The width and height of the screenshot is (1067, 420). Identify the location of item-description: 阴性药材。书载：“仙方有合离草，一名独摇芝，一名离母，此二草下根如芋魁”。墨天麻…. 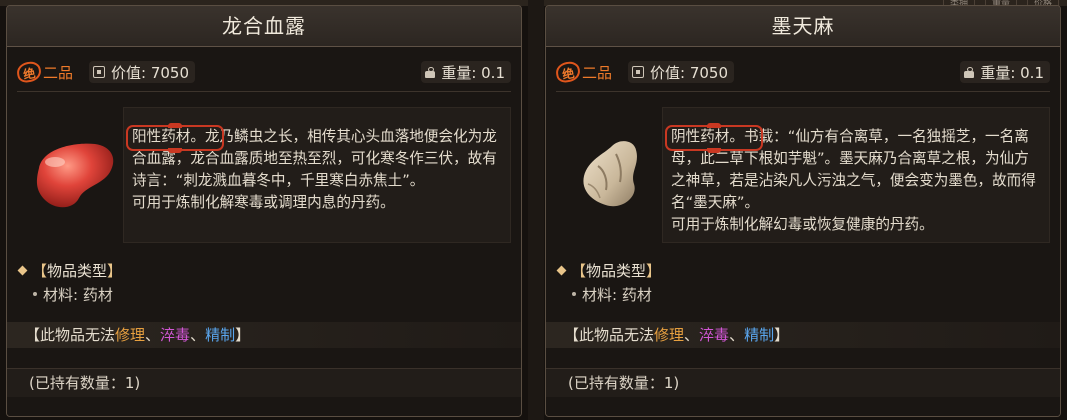
(856, 175).